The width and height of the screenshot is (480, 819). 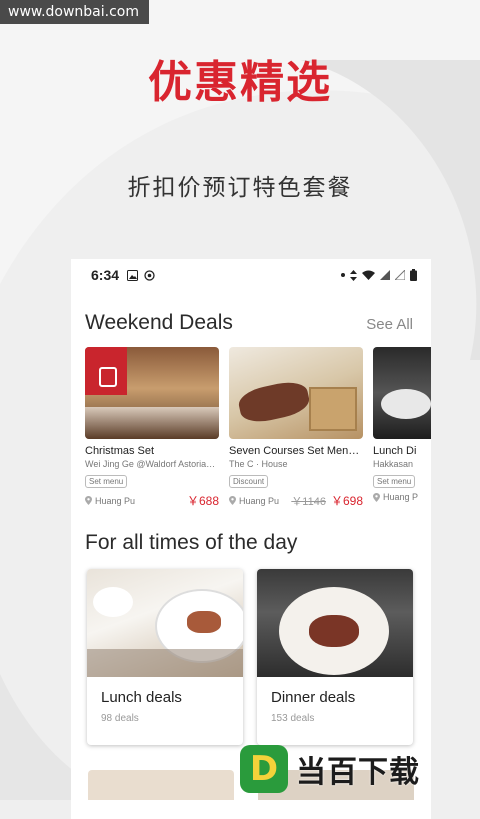 What do you see at coordinates (313, 697) in the screenshot?
I see `dinner-deals-title: Dinner deals` at bounding box center [313, 697].